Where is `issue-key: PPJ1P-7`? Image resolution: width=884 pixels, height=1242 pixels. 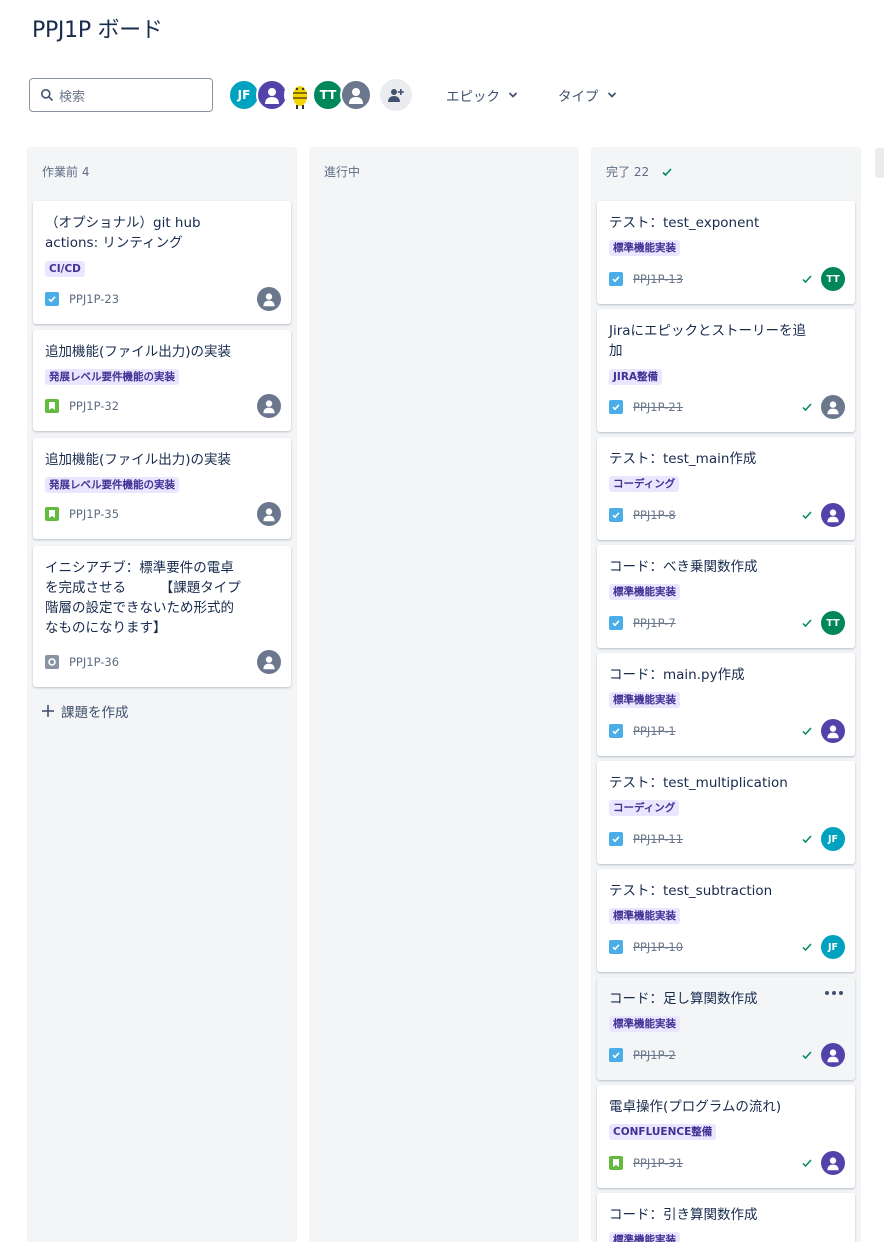 issue-key: PPJ1P-7 is located at coordinates (654, 623).